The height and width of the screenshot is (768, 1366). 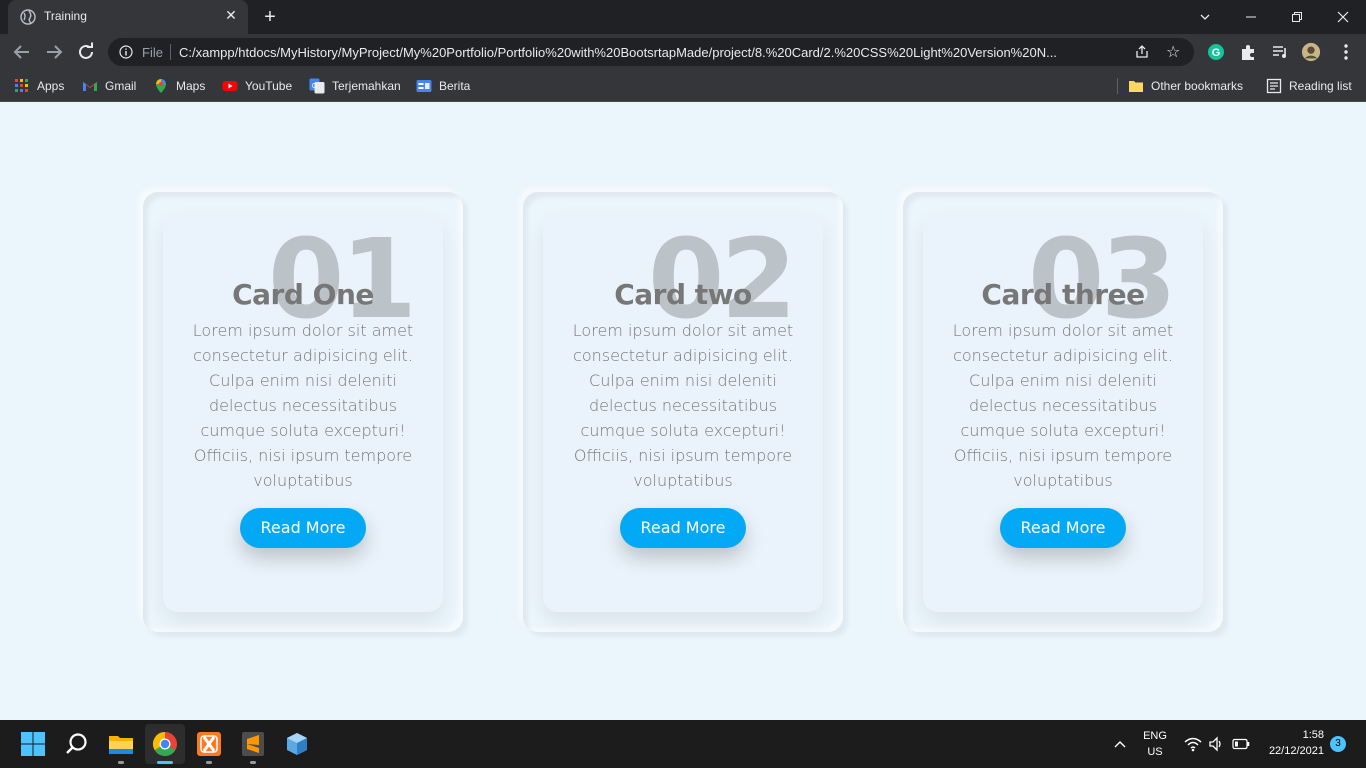 What do you see at coordinates (1155, 752) in the screenshot?
I see `region-indicator: US` at bounding box center [1155, 752].